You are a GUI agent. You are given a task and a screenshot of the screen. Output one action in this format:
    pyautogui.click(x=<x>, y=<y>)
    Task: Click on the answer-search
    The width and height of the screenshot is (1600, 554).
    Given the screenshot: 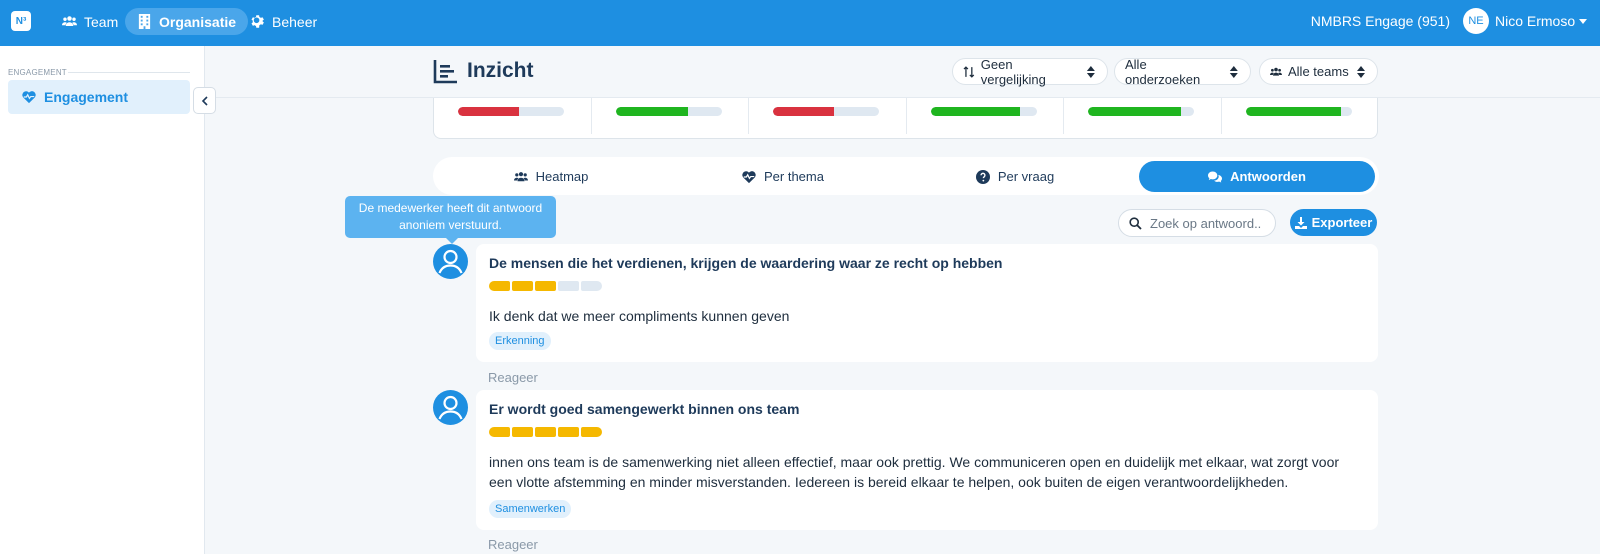 What is the action you would take?
    pyautogui.click(x=1197, y=223)
    